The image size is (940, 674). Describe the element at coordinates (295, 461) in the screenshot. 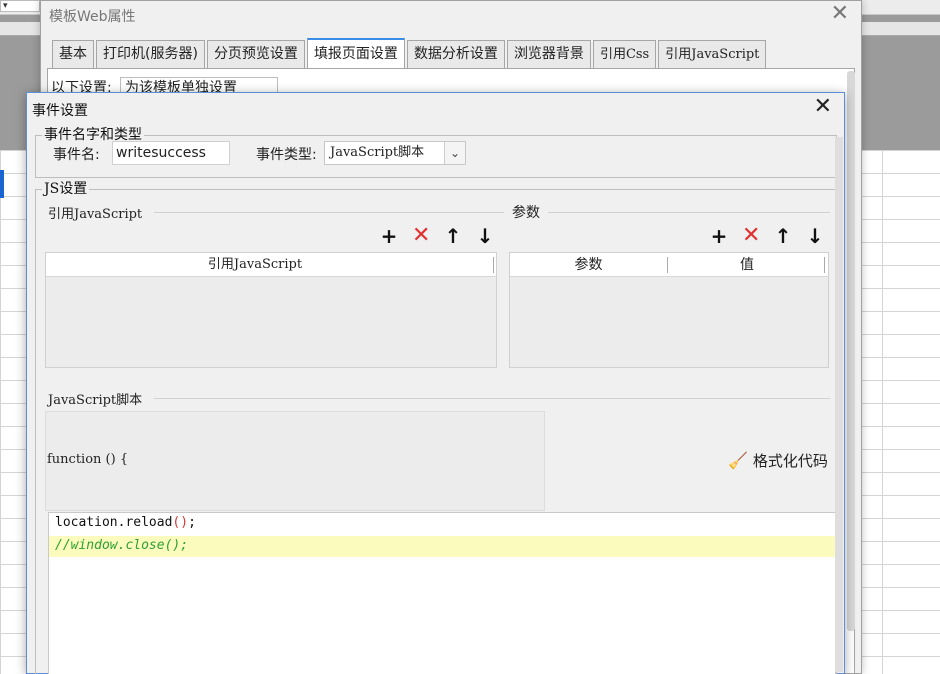

I see `function-header-area: function () {` at that location.